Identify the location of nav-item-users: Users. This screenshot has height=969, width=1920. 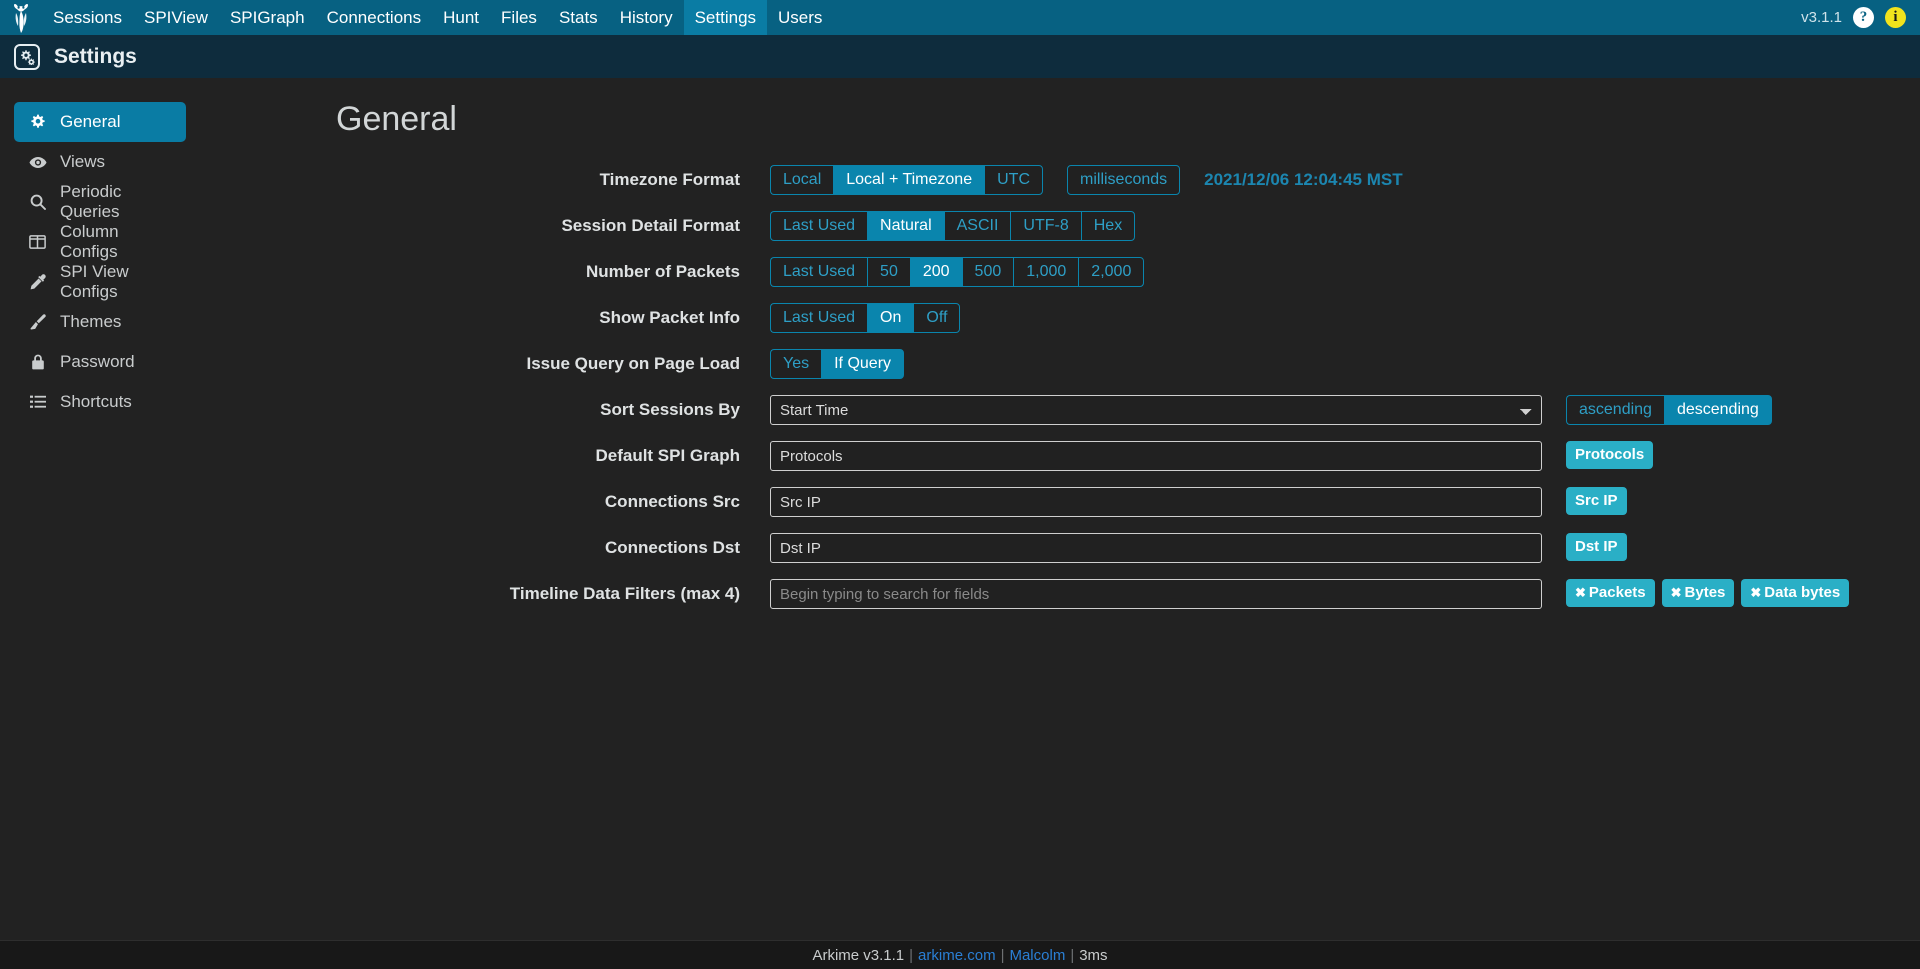
(800, 17).